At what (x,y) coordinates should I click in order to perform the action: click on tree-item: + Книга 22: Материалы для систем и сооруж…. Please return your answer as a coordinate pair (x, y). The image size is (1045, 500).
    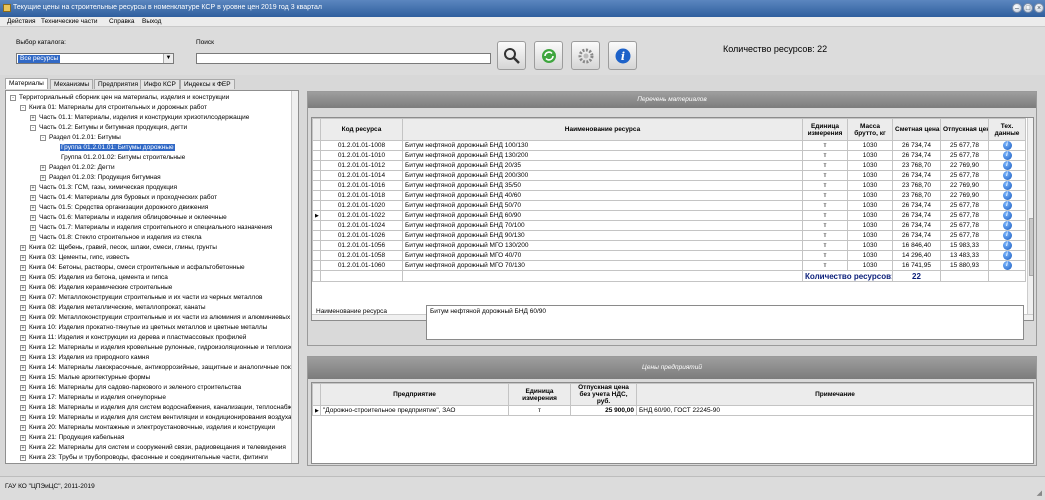
    Looking at the image, I should click on (153, 448).